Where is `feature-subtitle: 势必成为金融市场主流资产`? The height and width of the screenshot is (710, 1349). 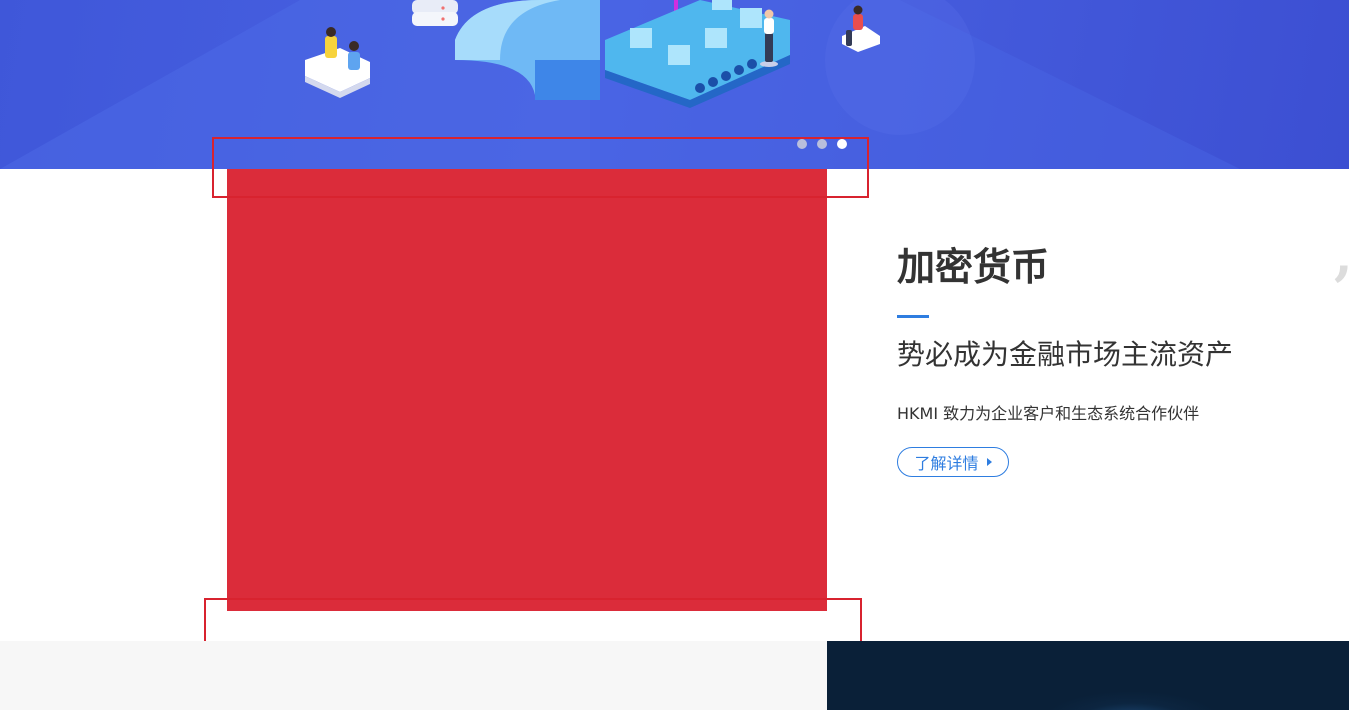 feature-subtitle: 势必成为金融市场主流资产 is located at coordinates (1065, 354).